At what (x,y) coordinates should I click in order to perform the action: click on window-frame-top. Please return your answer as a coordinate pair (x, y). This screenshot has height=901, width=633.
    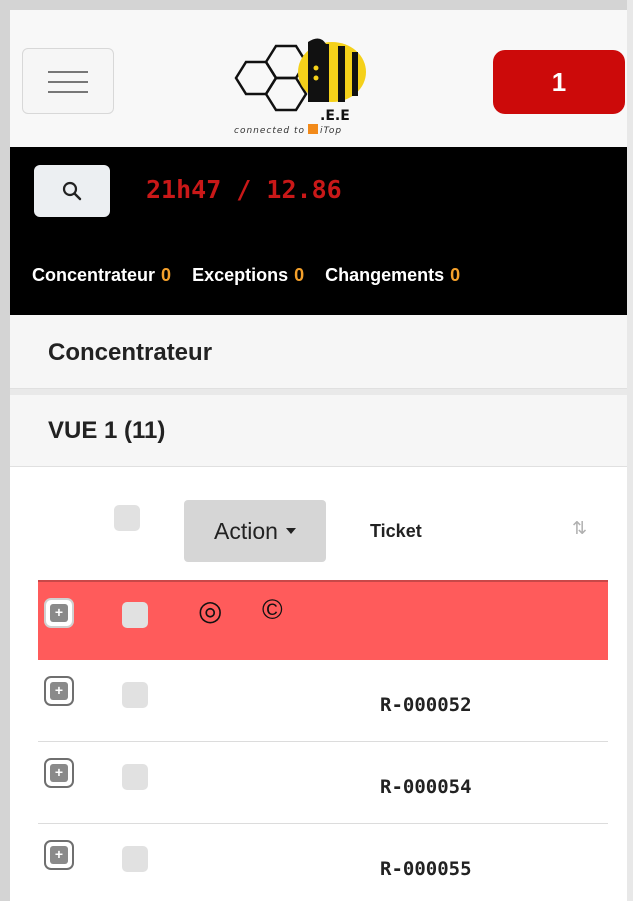
    Looking at the image, I should click on (316, 5).